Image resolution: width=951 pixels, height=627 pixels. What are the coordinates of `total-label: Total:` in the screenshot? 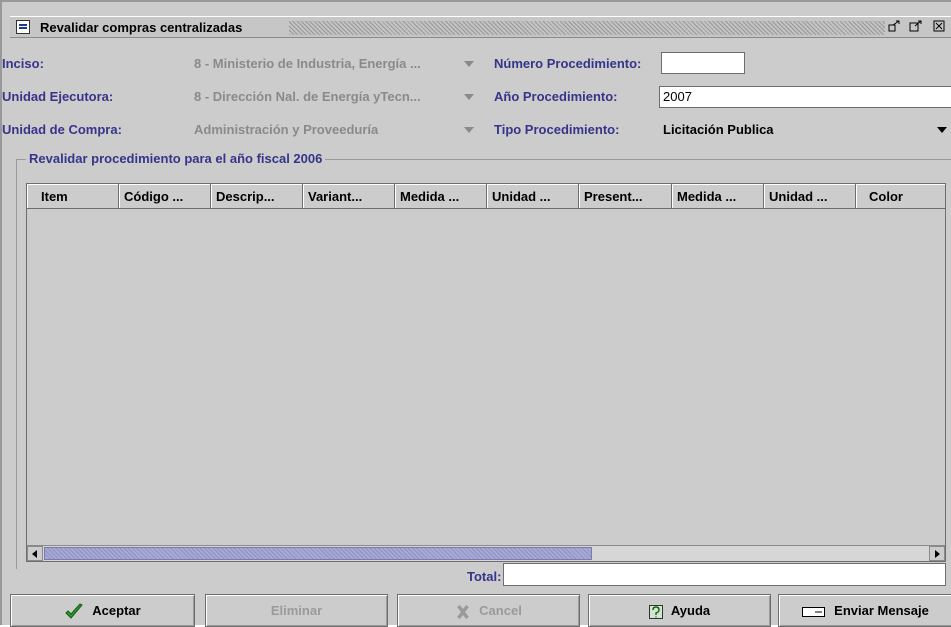 It's located at (484, 576).